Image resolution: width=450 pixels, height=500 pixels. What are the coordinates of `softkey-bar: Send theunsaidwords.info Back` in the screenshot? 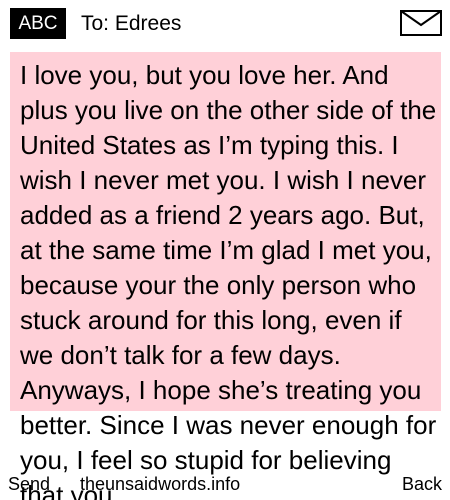 It's located at (225, 486).